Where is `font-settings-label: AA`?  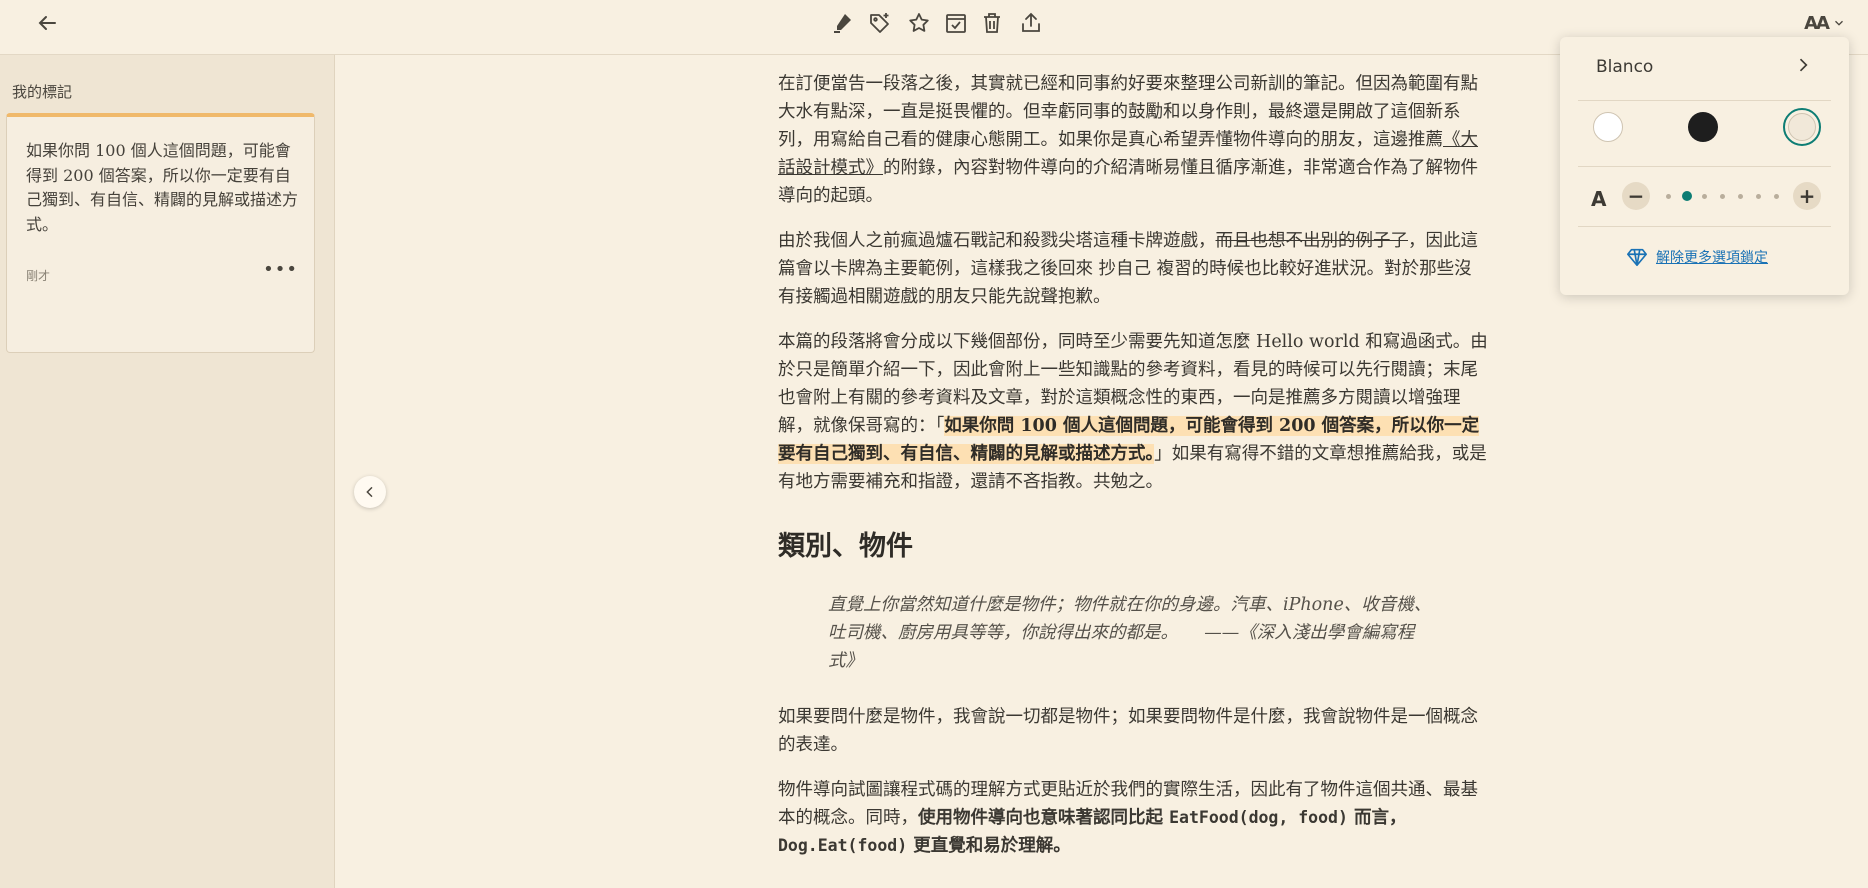 font-settings-label: AA is located at coordinates (1817, 23).